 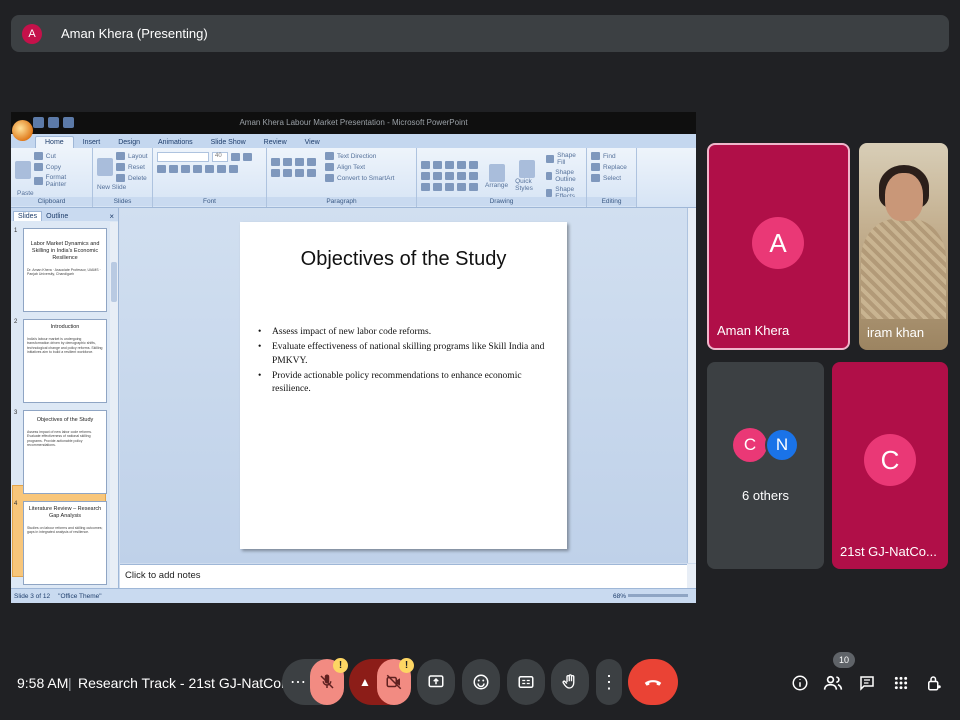 What do you see at coordinates (327, 681) in the screenshot?
I see `mic-off-icon` at bounding box center [327, 681].